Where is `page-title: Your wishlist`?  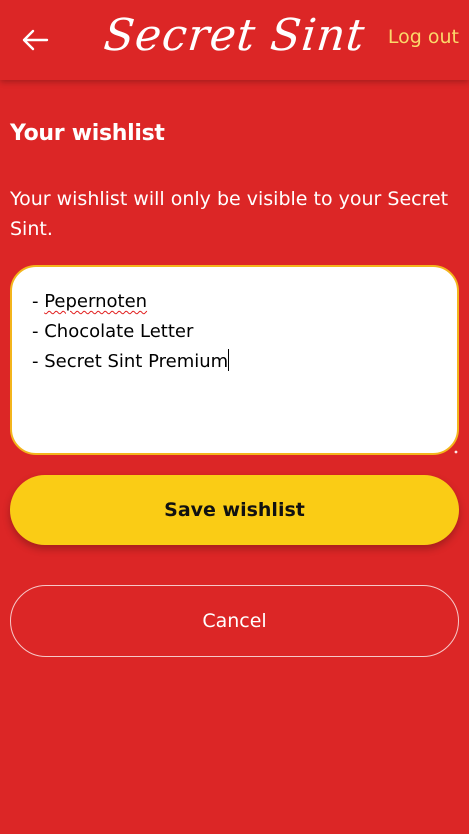
page-title: Your wishlist is located at coordinates (87, 133).